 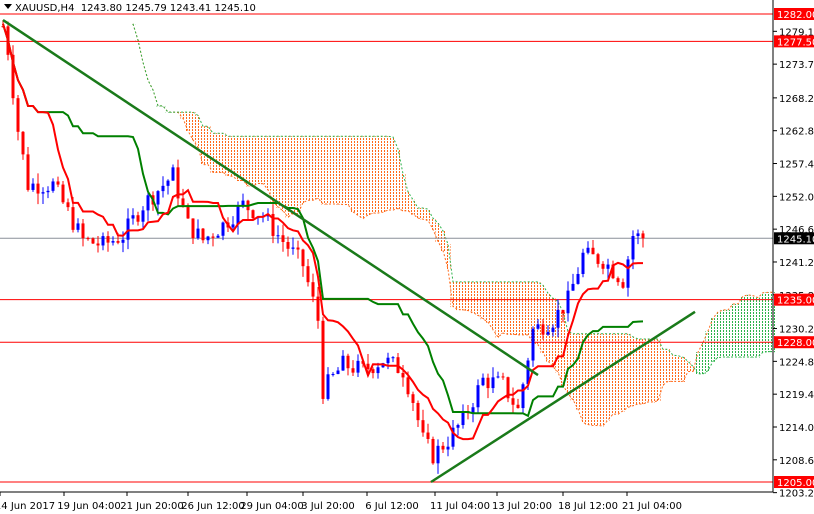 What do you see at coordinates (796, 395) in the screenshot?
I see `y-tick-label: 1219.45` at bounding box center [796, 395].